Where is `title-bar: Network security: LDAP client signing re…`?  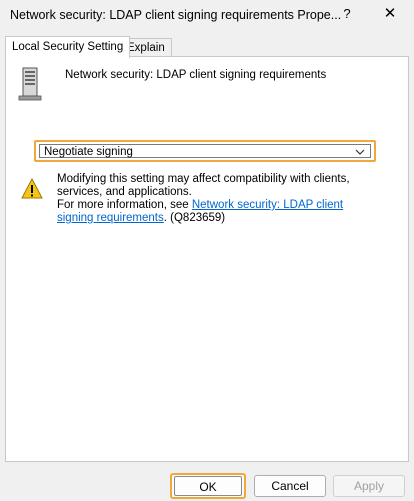
title-bar: Network security: LDAP client signing re… is located at coordinates (207, 16).